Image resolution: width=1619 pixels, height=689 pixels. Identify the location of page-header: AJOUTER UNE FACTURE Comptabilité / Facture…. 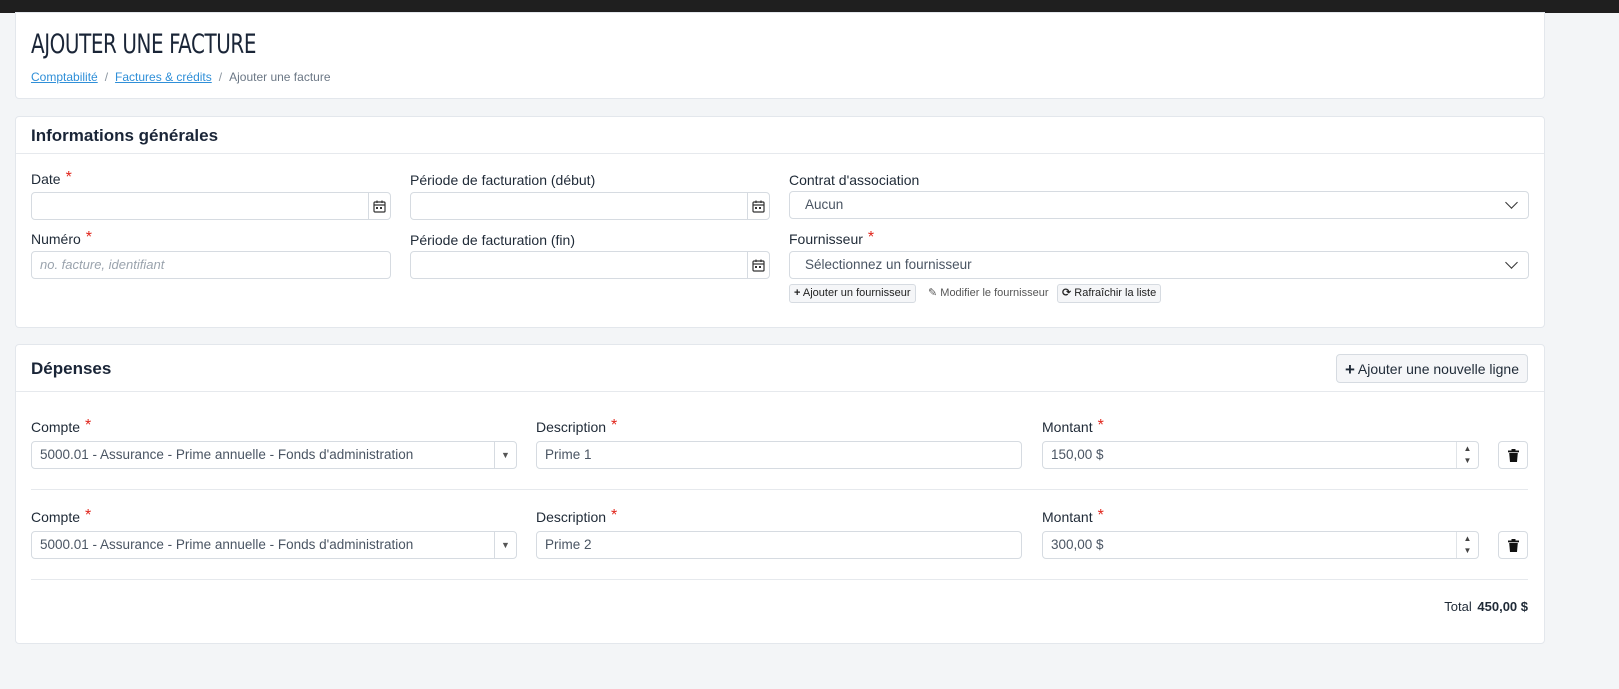
(780, 55).